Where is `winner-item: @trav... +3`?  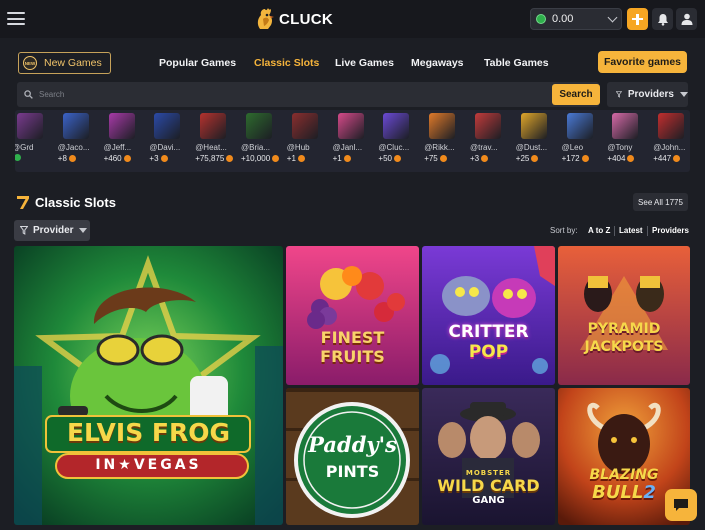
winner-item: @trav... +3 is located at coordinates (491, 141).